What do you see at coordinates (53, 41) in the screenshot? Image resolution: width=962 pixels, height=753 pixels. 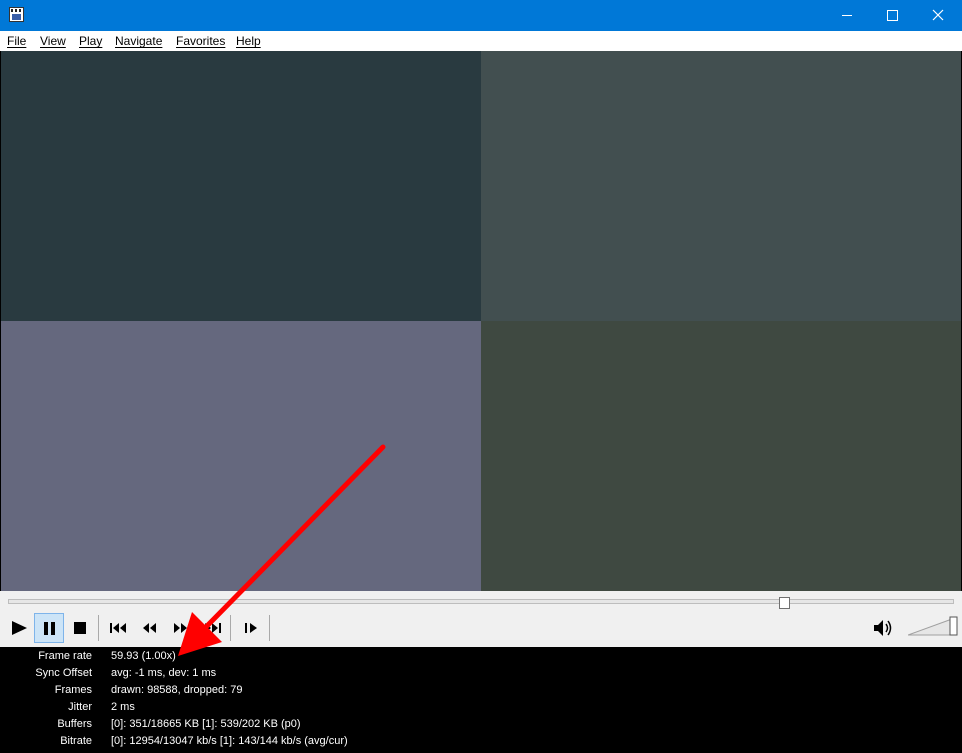 I see `menu-view: View` at bounding box center [53, 41].